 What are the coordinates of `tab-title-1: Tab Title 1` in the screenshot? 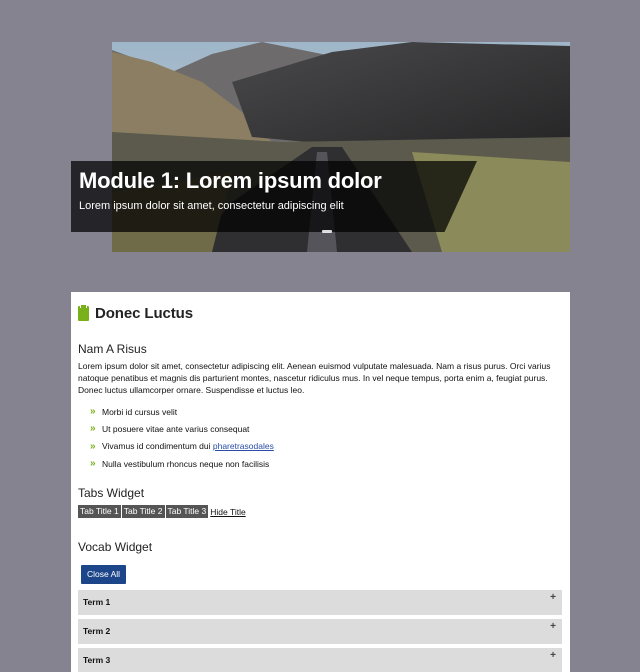 It's located at (99, 511).